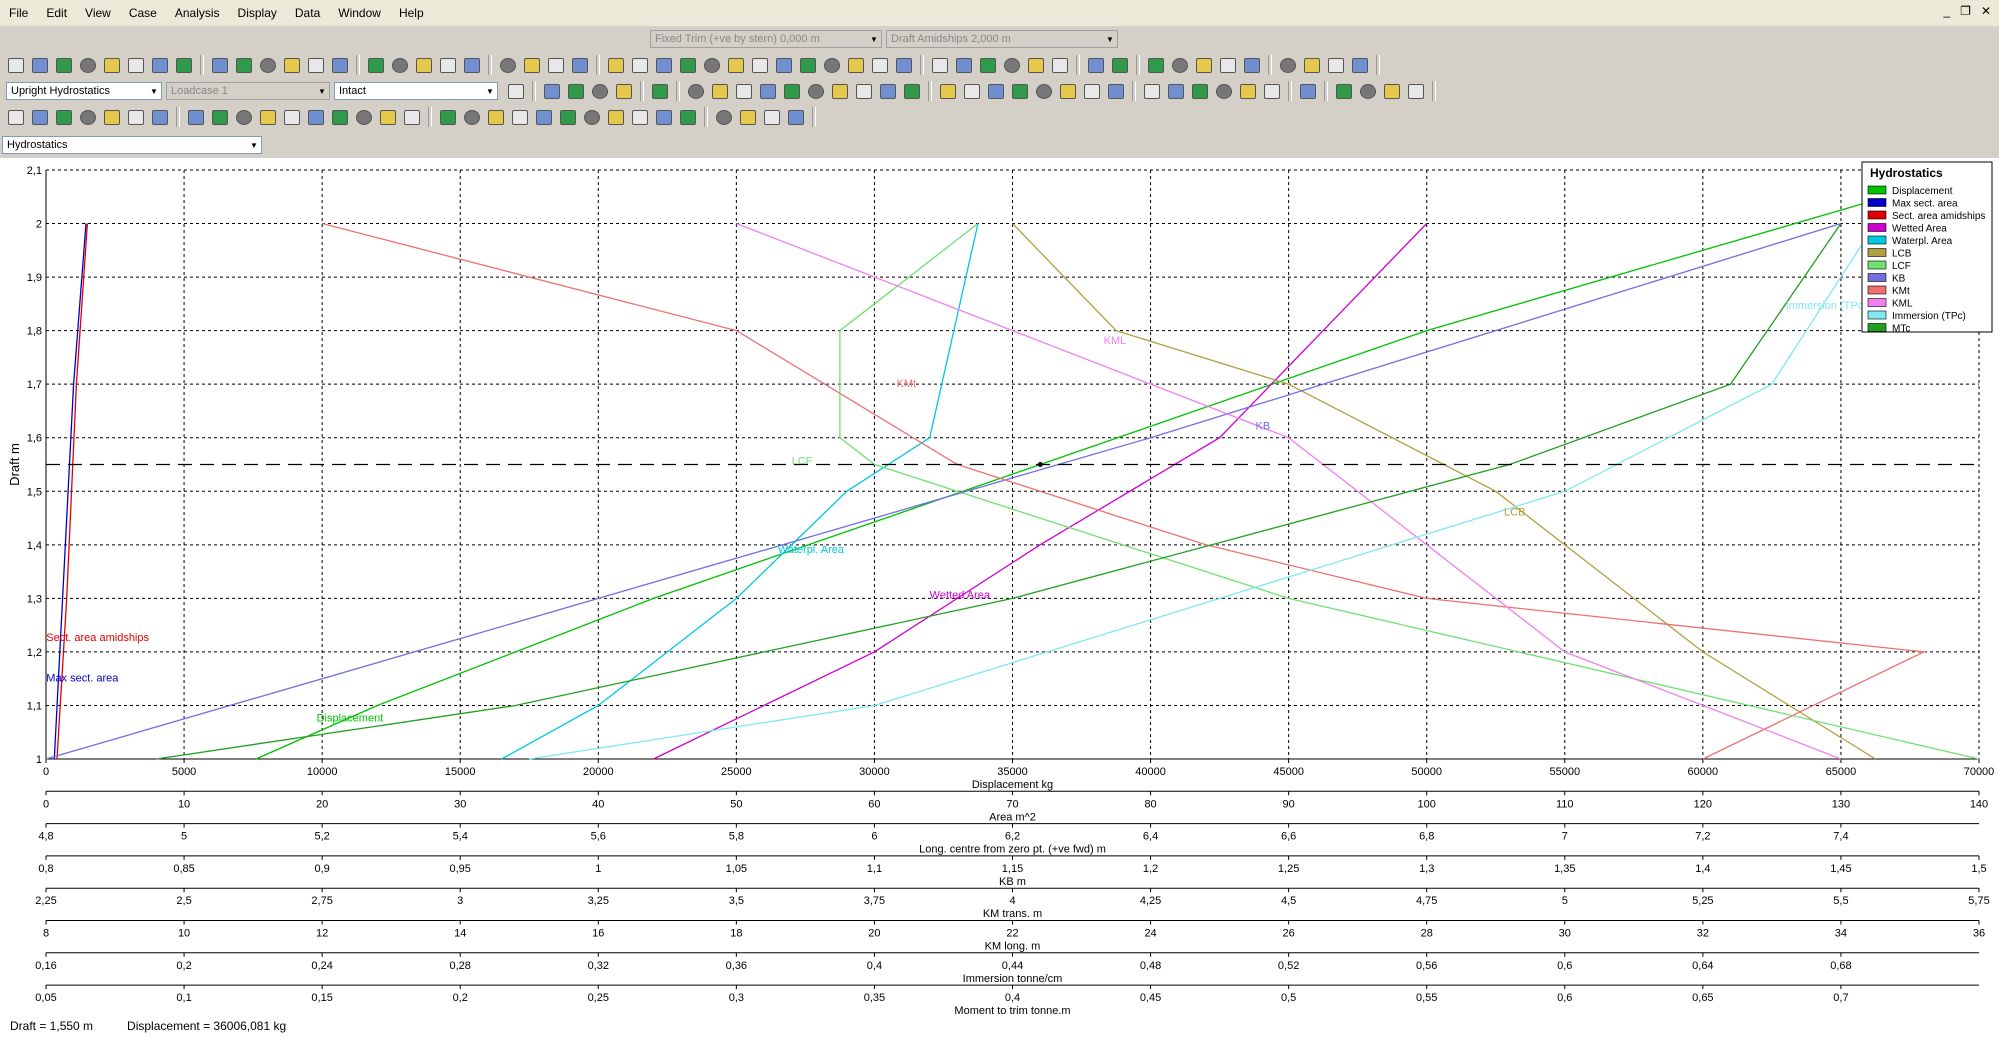 The image size is (1999, 1037). I want to click on draft-combo: Draft Amidships 2,000 m ▼, so click(1002, 39).